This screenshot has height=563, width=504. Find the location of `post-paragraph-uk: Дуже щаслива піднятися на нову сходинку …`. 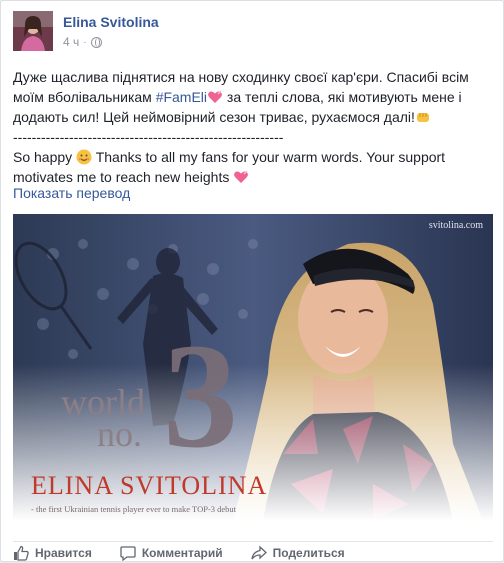

post-paragraph-uk: Дуже щаслива піднятися на нову сходинку … is located at coordinates (253, 97).